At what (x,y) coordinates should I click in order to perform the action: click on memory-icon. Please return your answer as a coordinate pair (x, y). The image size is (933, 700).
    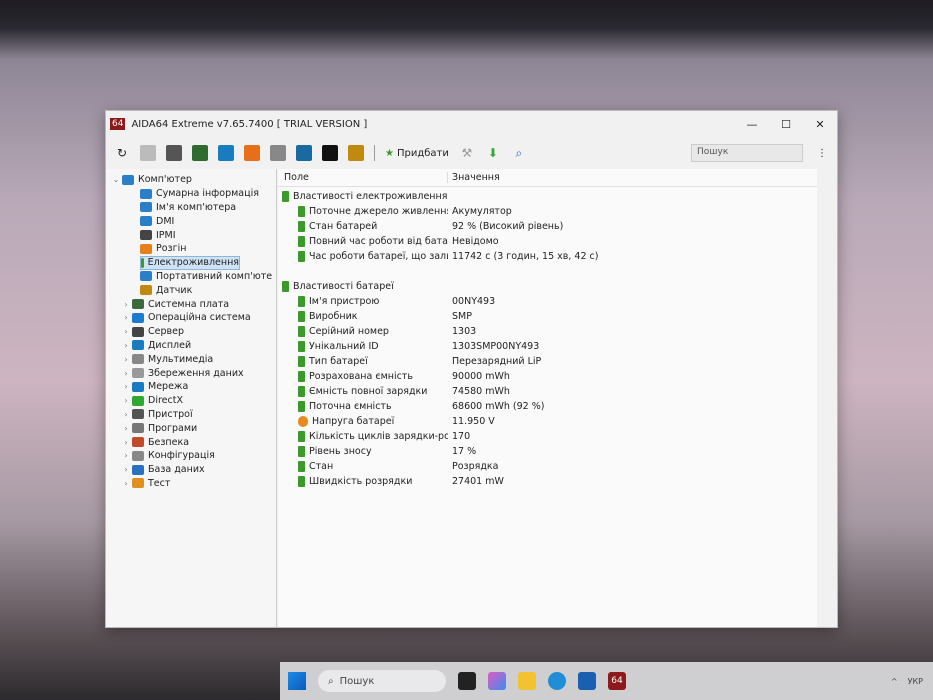
    Looking at the image, I should click on (200, 153).